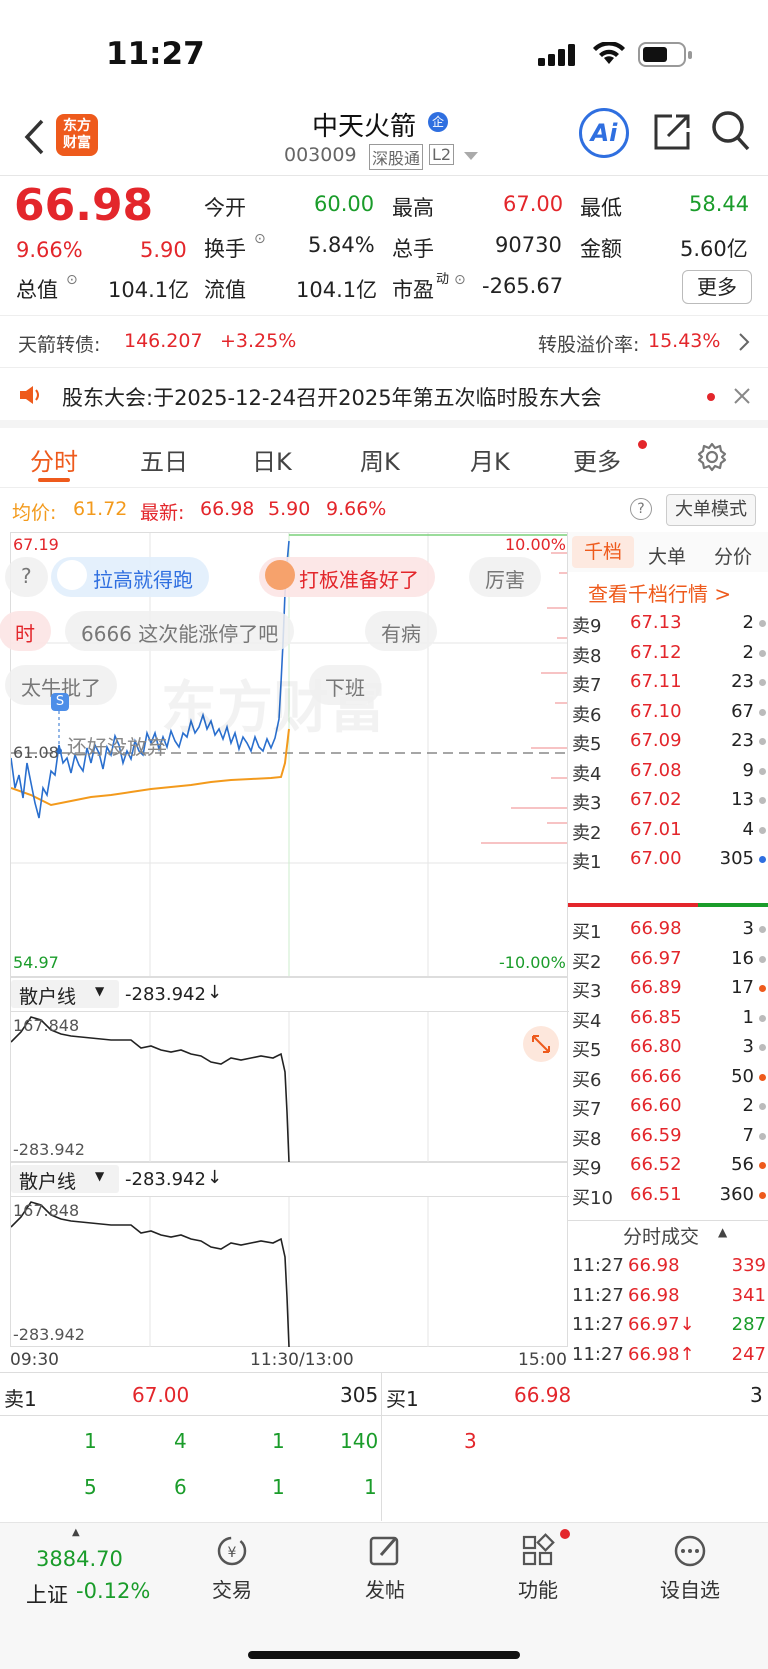 This screenshot has height=1669, width=768. Describe the element at coordinates (26, 577) in the screenshot. I see `danmu-bubble: ?` at that location.